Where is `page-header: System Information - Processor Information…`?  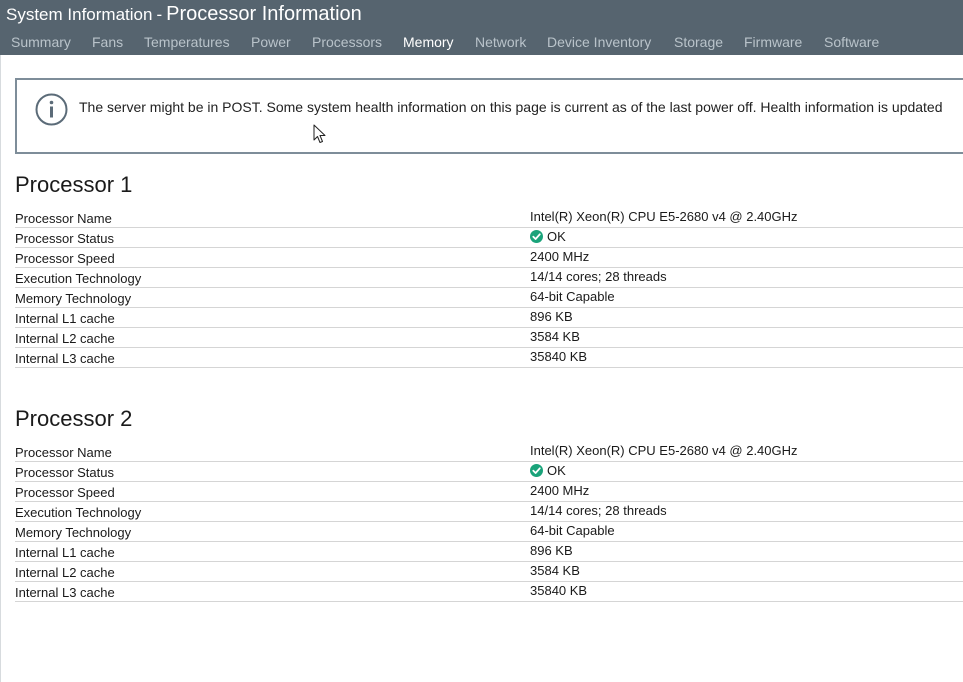
page-header: System Information - Processor Information… is located at coordinates (481, 27).